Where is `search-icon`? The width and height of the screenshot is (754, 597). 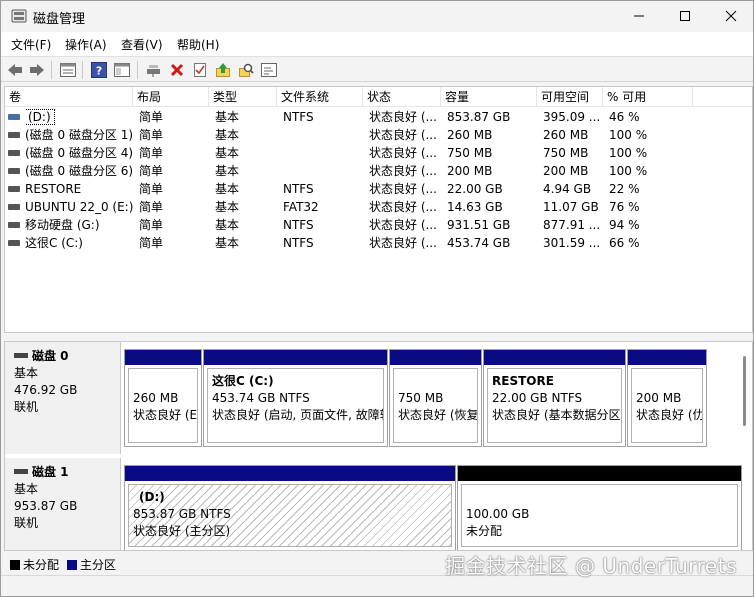
search-icon is located at coordinates (246, 70).